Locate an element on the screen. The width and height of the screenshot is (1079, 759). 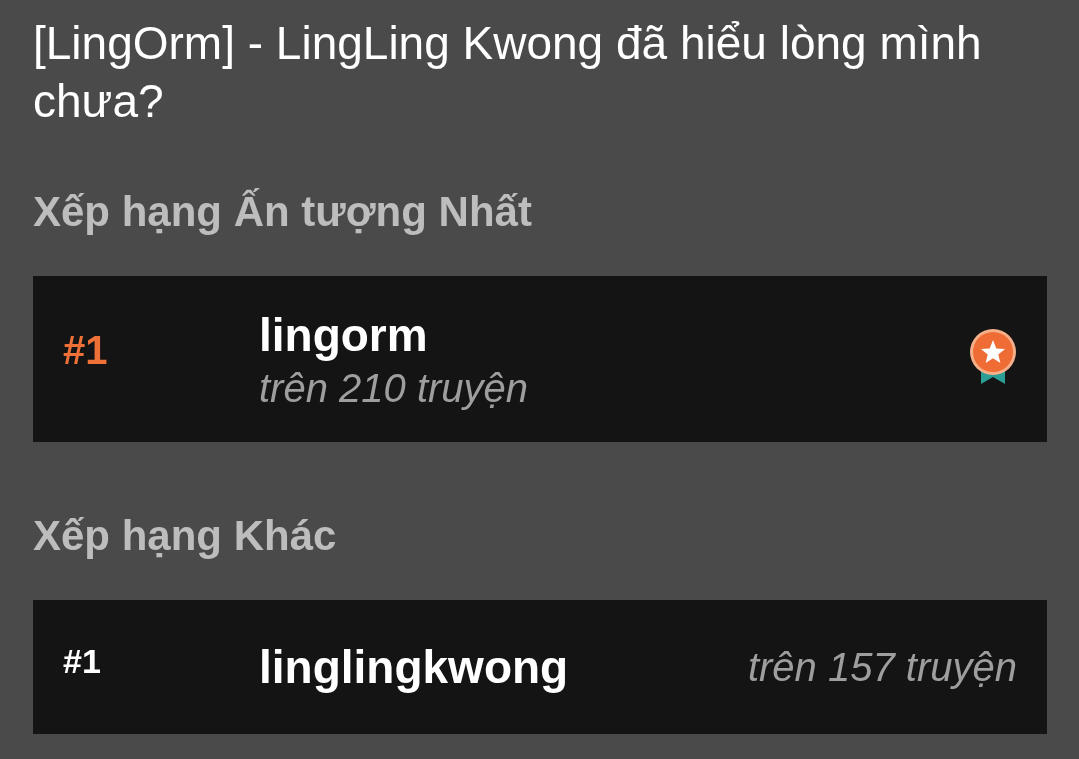
story-count: trên 210 truyện is located at coordinates (394, 388).